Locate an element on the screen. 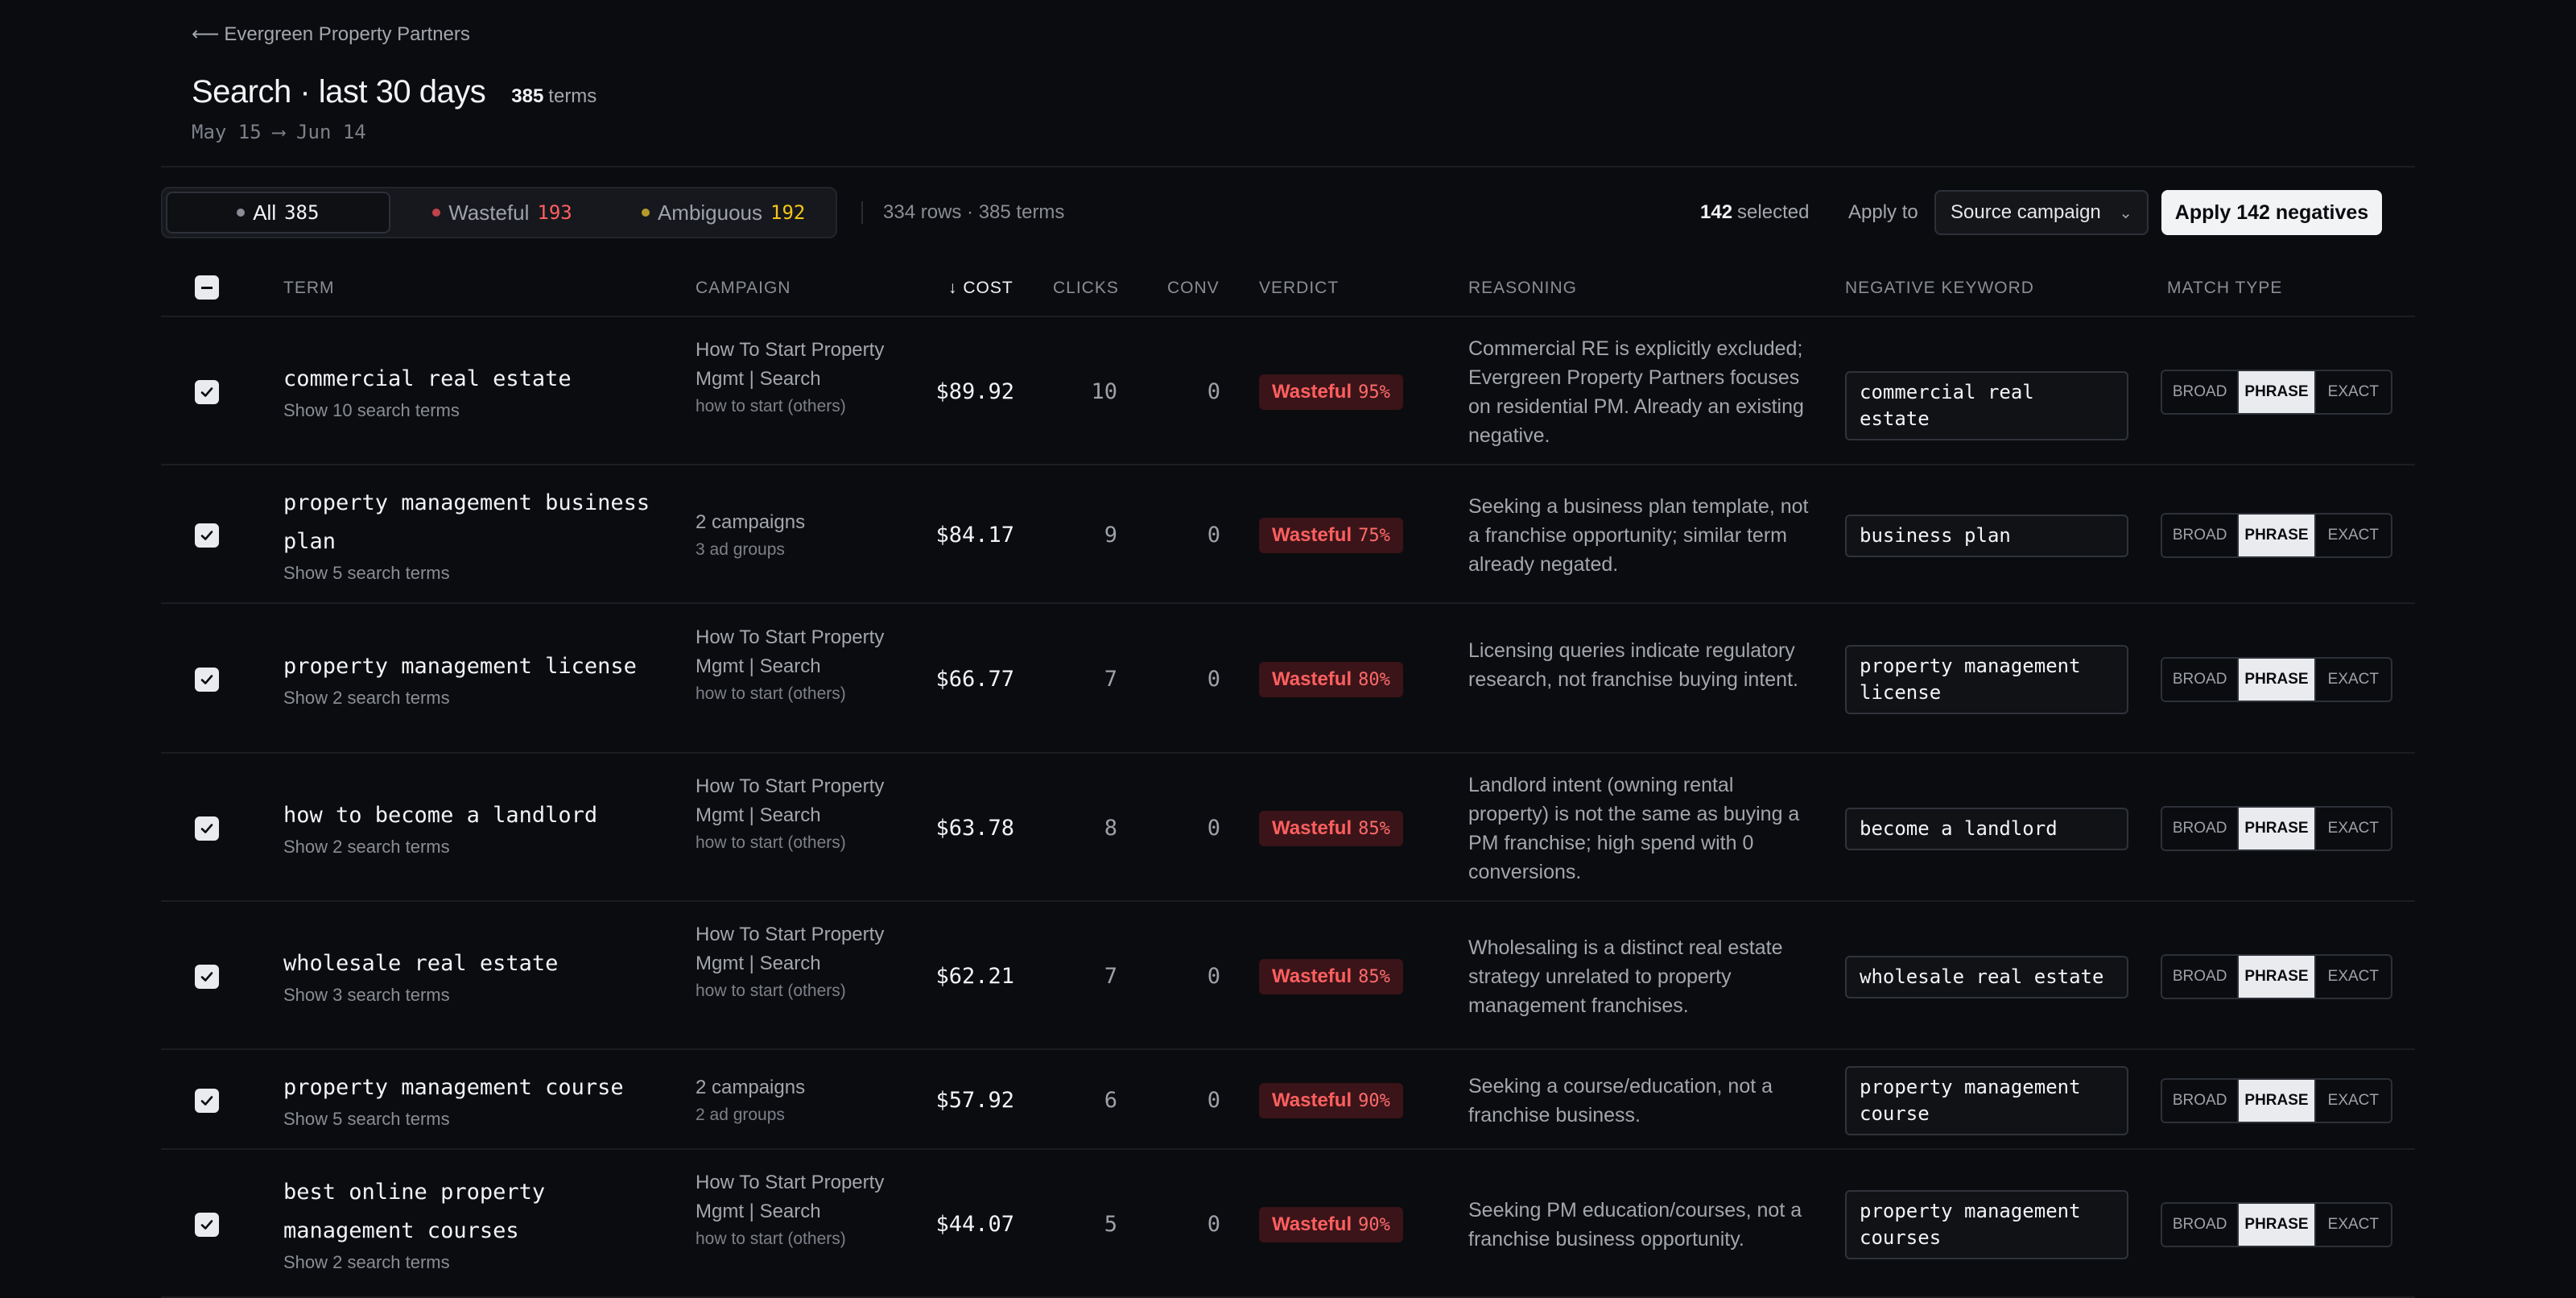  conv-value: 0 is located at coordinates (1213, 828).